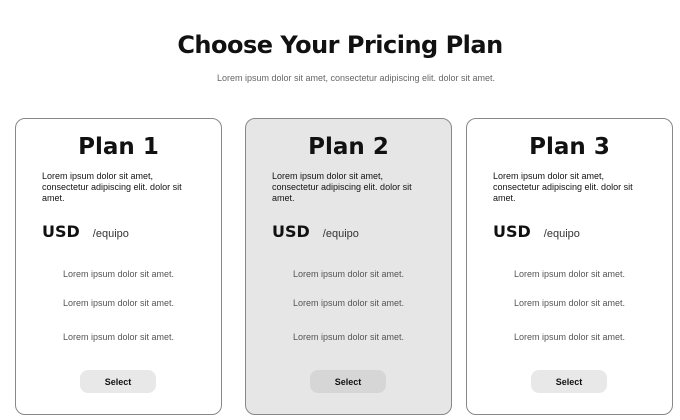 Image resolution: width=680 pixels, height=420 pixels. Describe the element at coordinates (569, 147) in the screenshot. I see `plan-name: Plan 3` at that location.